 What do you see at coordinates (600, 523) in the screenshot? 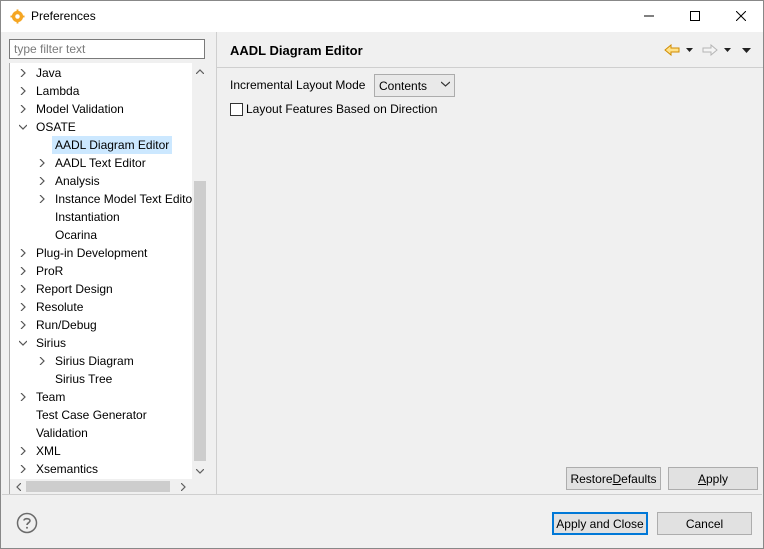
I see `apply-and-close-button: Apply and Close` at bounding box center [600, 523].